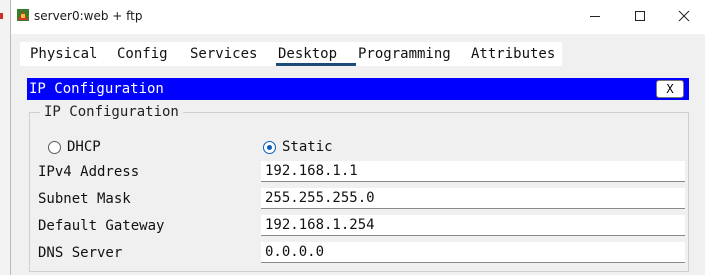  Describe the element at coordinates (670, 89) in the screenshot. I see `close-ip-config-button: X` at that location.